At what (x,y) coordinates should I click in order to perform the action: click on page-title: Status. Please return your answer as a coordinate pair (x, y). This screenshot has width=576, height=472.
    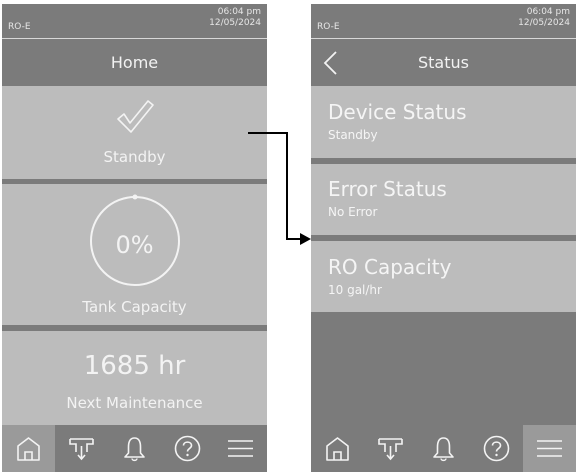
    Looking at the image, I should click on (443, 62).